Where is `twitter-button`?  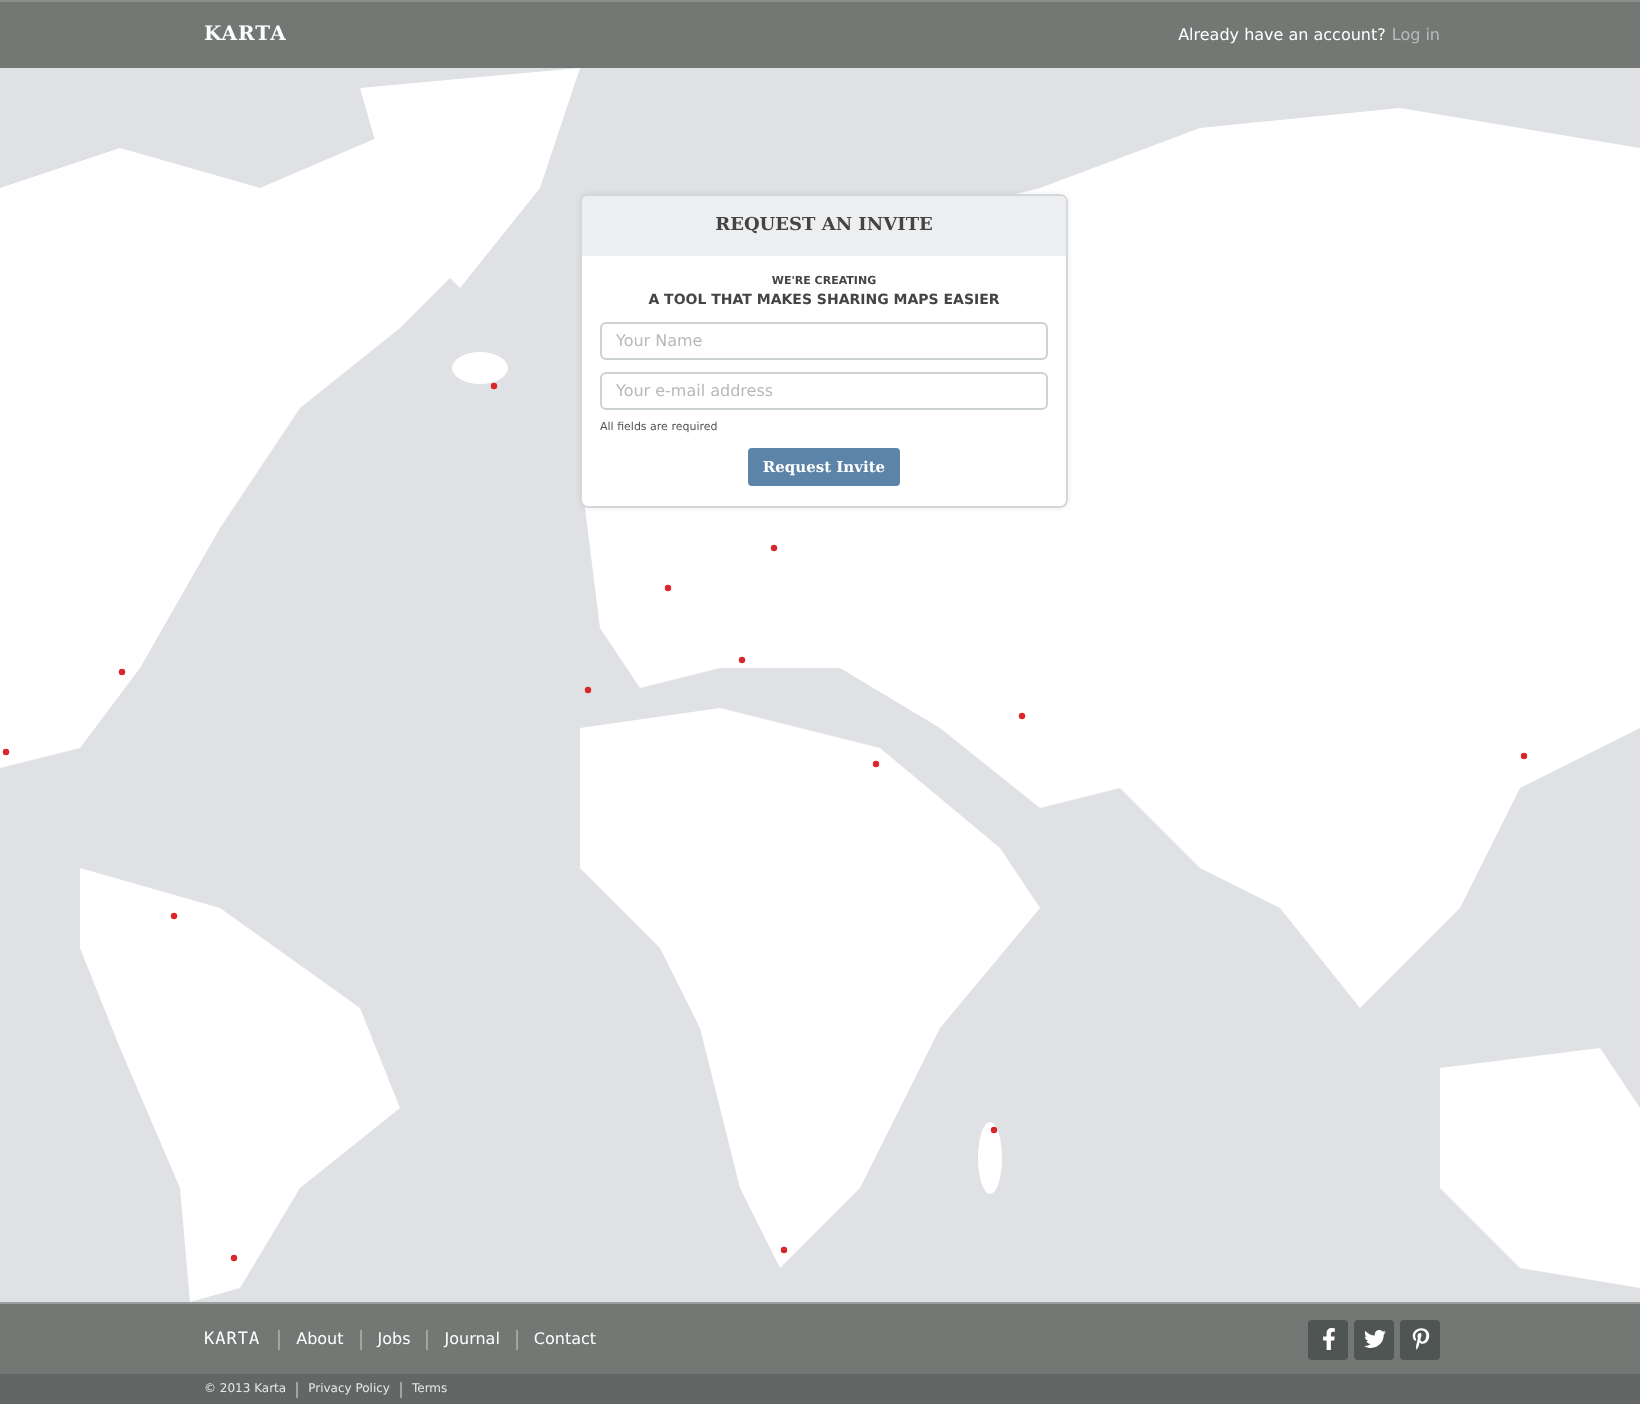 twitter-button is located at coordinates (1374, 1339).